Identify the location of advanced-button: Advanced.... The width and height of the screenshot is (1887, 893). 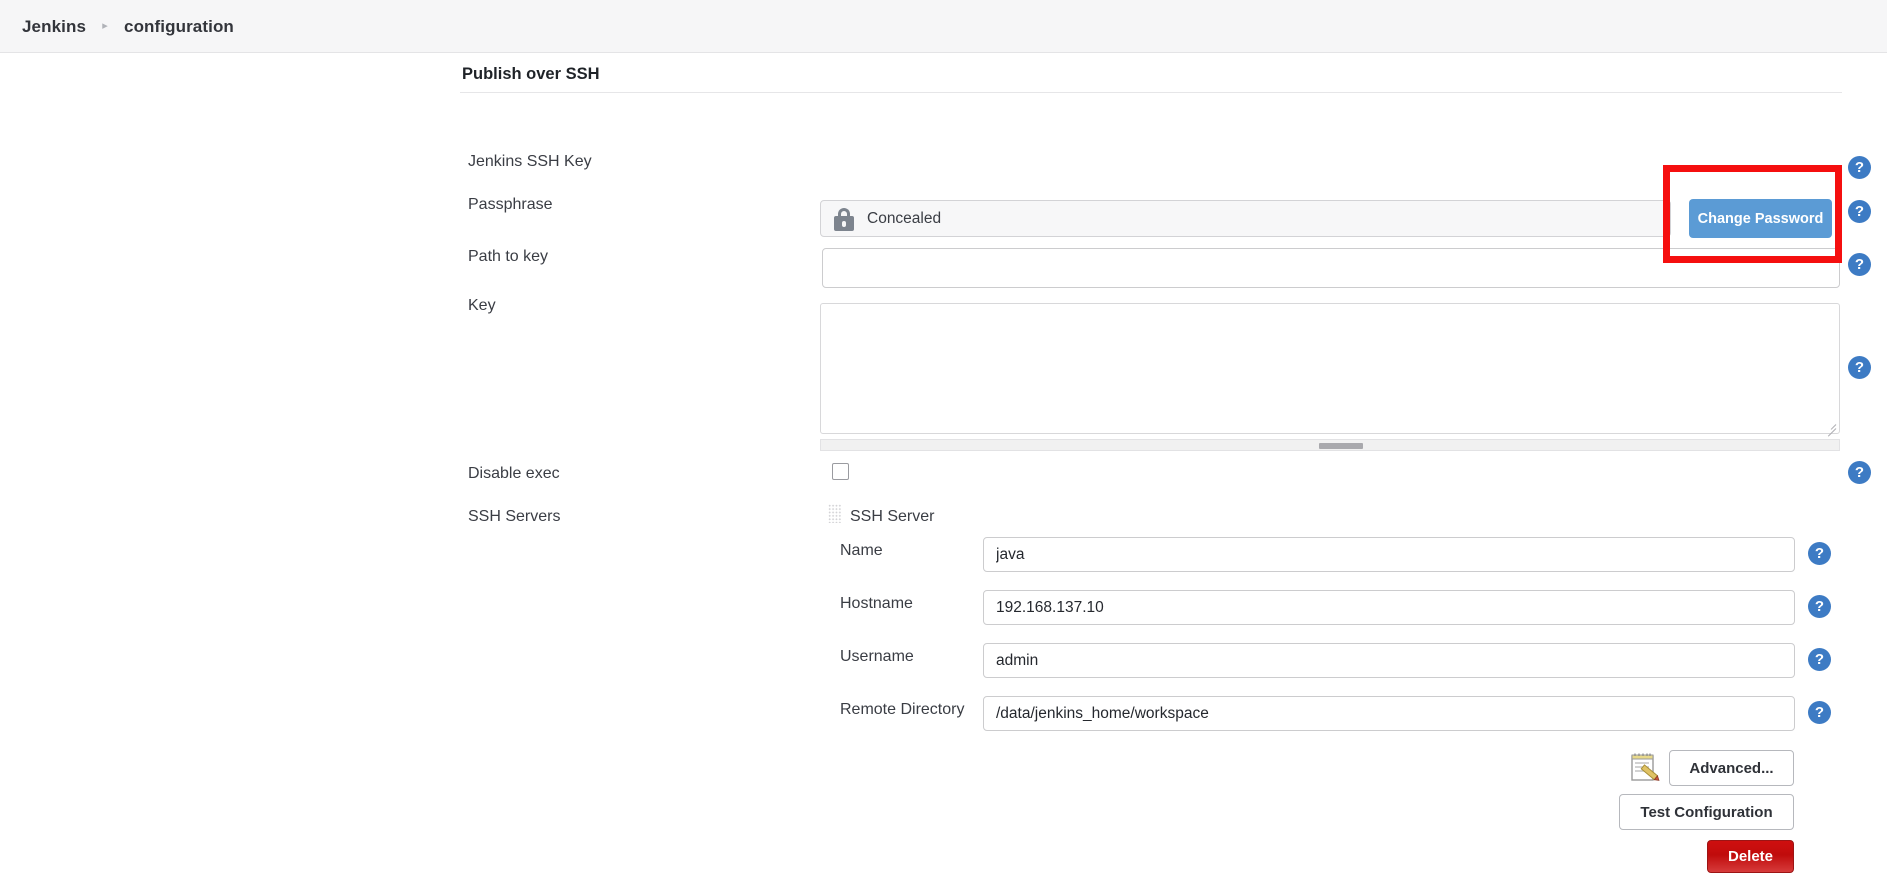
(1731, 768).